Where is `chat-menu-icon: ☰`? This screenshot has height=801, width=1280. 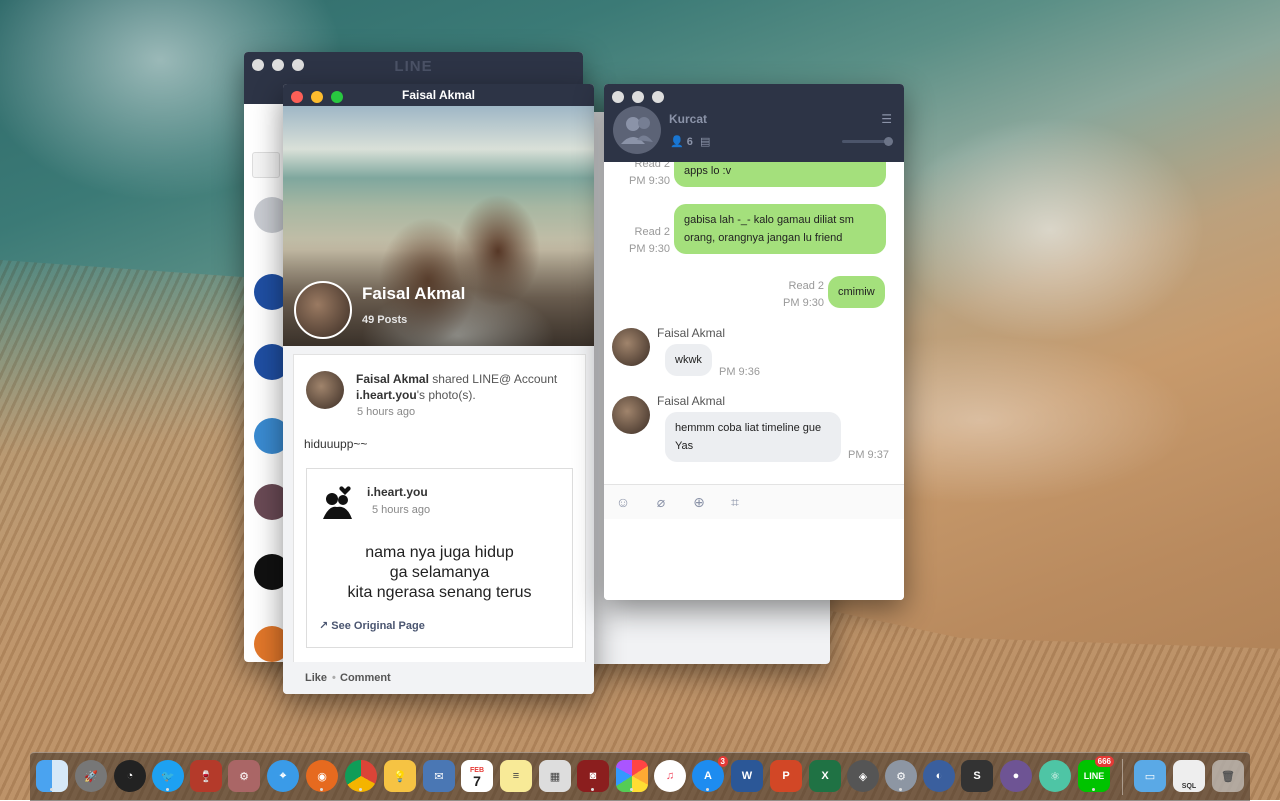
chat-menu-icon: ☰ is located at coordinates (886, 119).